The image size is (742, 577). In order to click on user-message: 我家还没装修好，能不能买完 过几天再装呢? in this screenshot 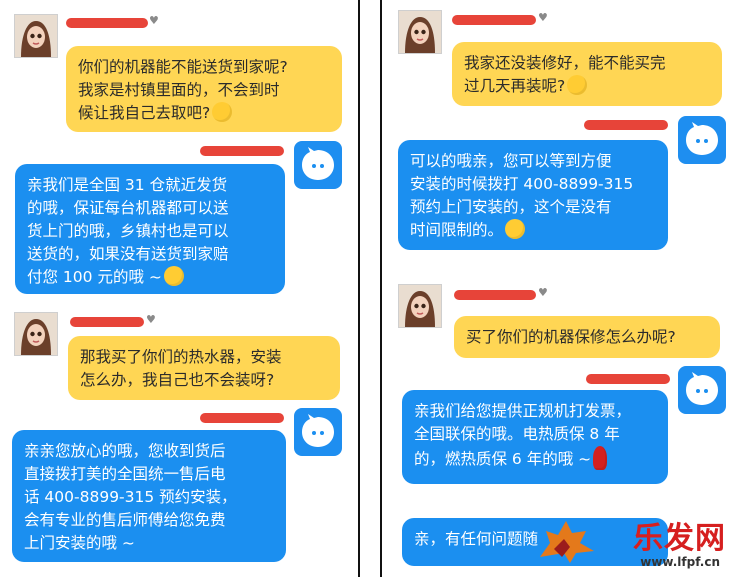, I will do `click(587, 74)`.